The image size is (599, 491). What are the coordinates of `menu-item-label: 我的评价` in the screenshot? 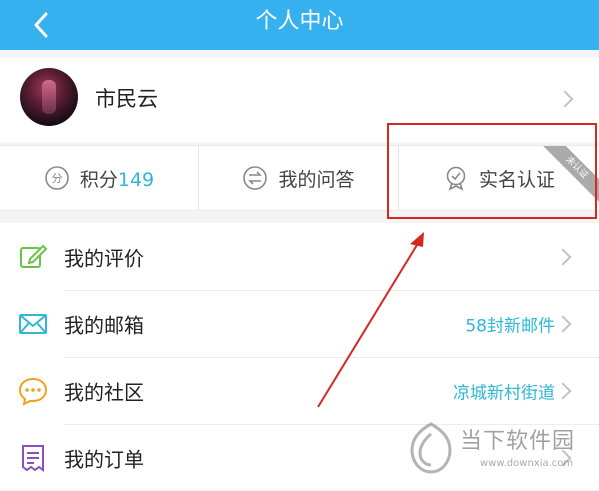 It's located at (104, 258).